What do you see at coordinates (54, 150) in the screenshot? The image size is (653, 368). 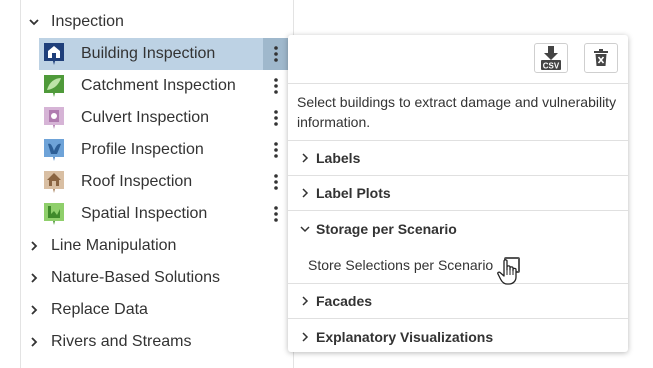 I see `profile-inspection-icon` at bounding box center [54, 150].